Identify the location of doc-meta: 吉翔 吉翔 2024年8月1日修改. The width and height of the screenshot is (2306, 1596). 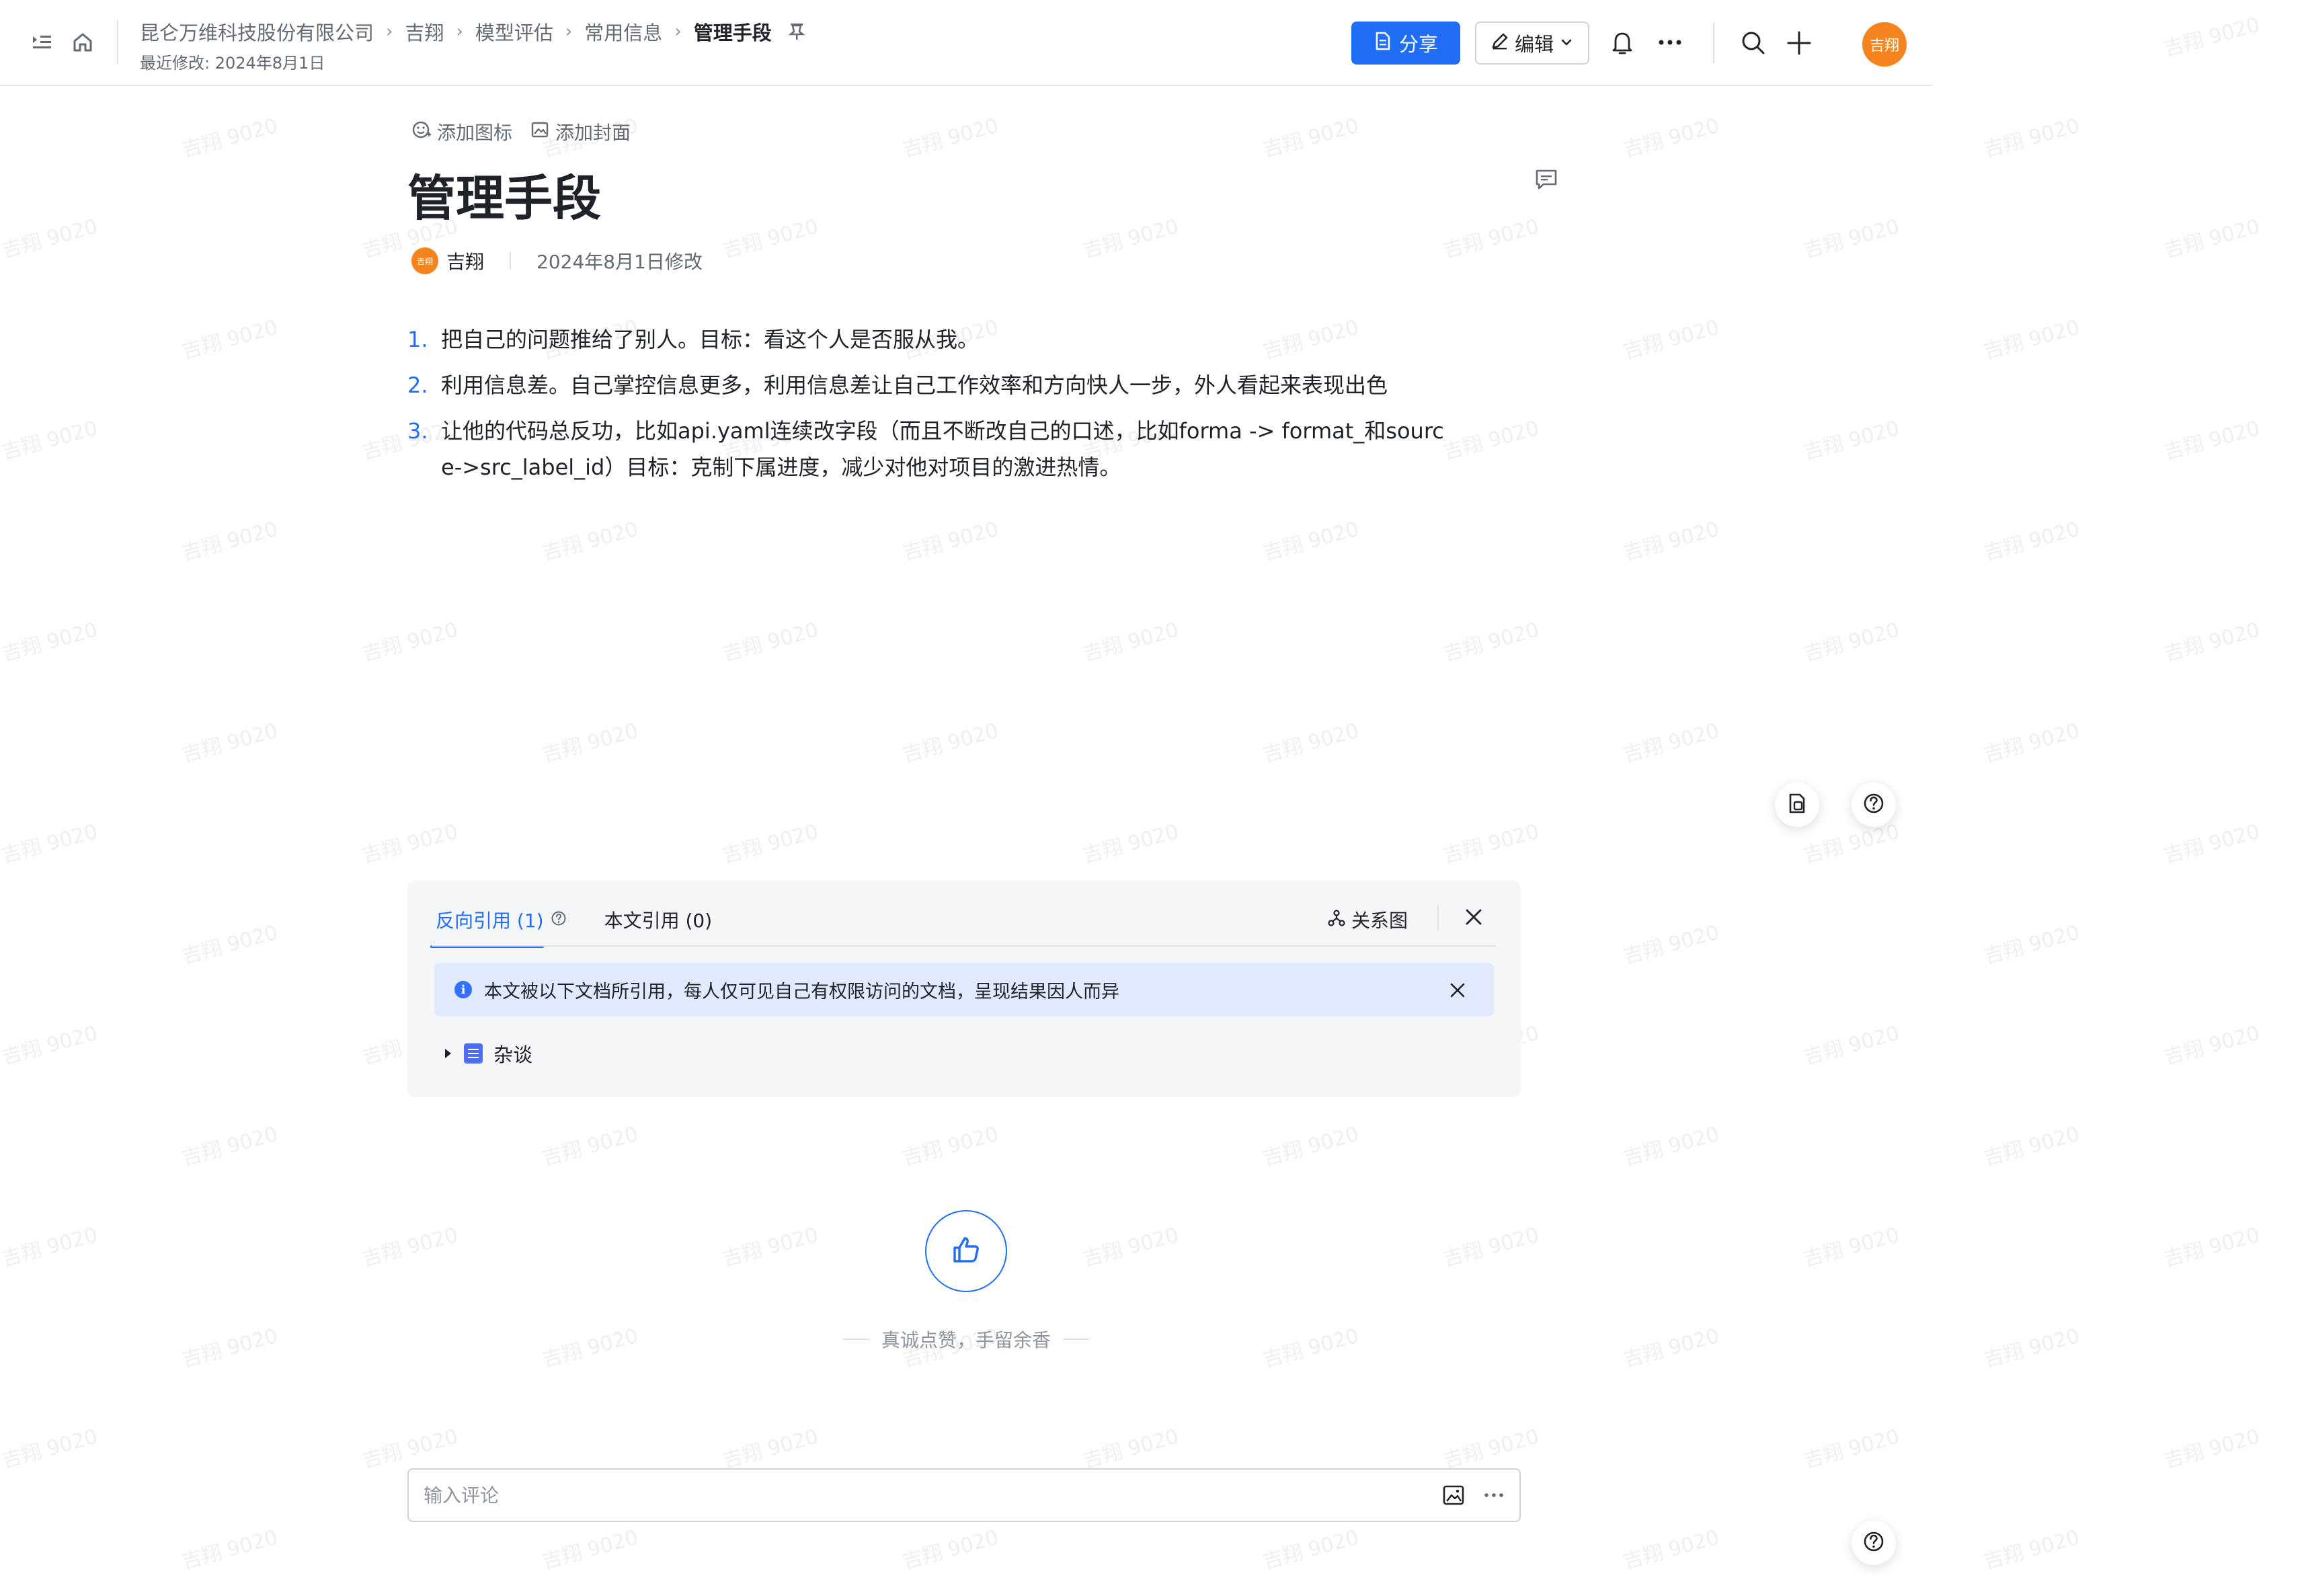
(557, 260).